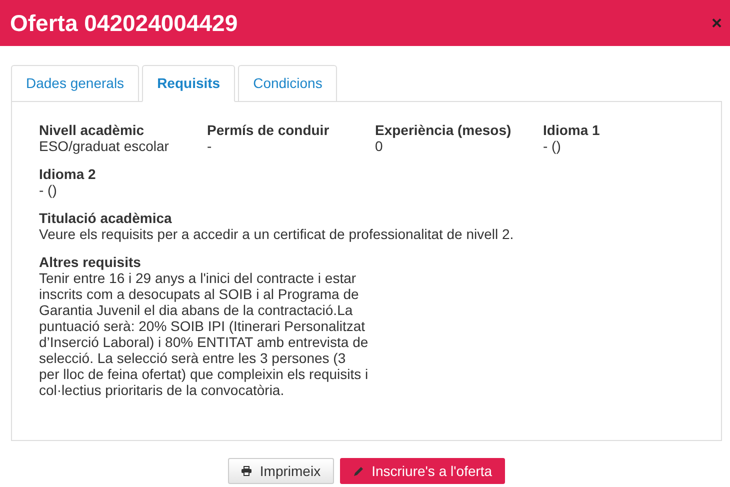  Describe the element at coordinates (106, 218) in the screenshot. I see `section-label: Titulació acadèmica` at that location.